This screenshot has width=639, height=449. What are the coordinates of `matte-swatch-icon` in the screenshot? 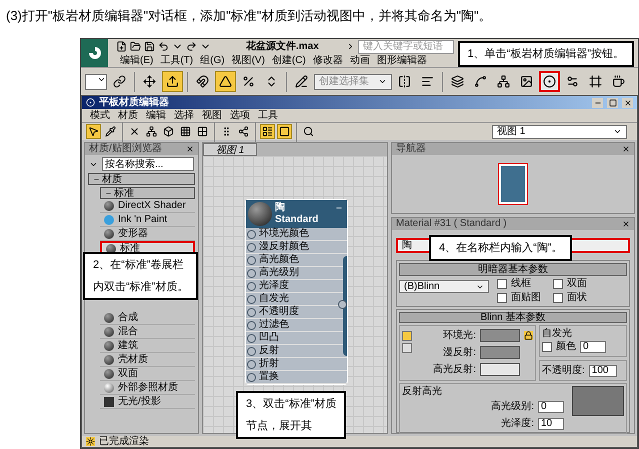 It's located at (109, 401).